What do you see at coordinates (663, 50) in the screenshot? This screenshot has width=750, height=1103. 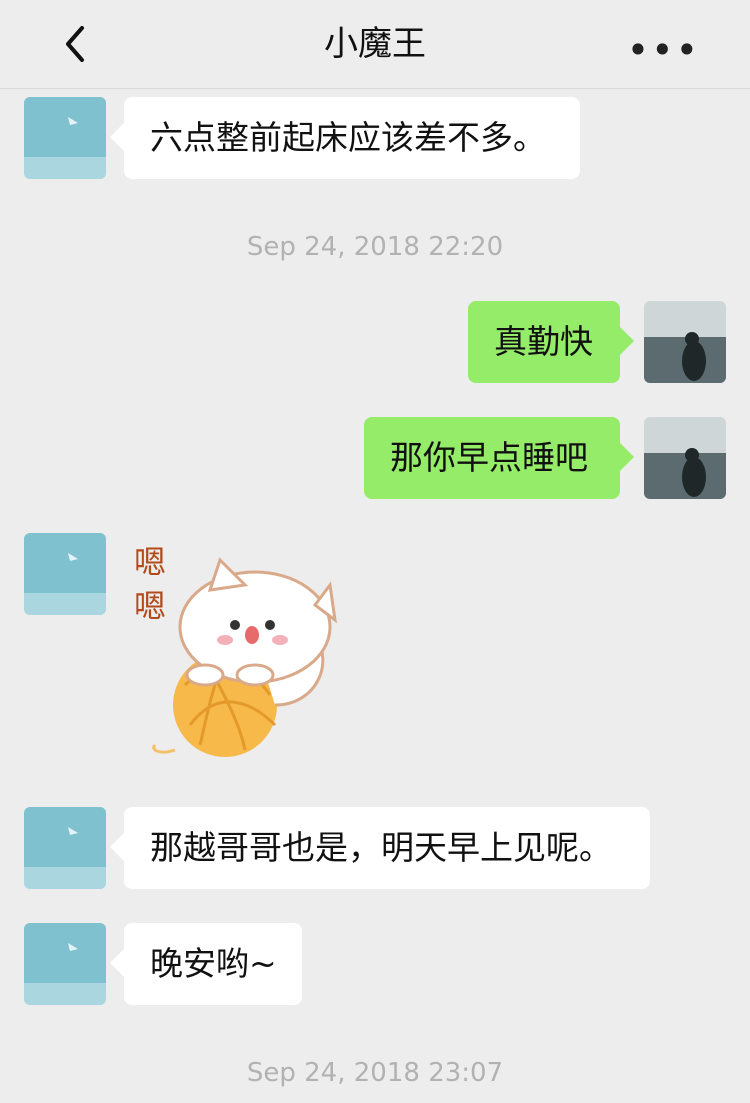 I see `more-options-button: •••` at bounding box center [663, 50].